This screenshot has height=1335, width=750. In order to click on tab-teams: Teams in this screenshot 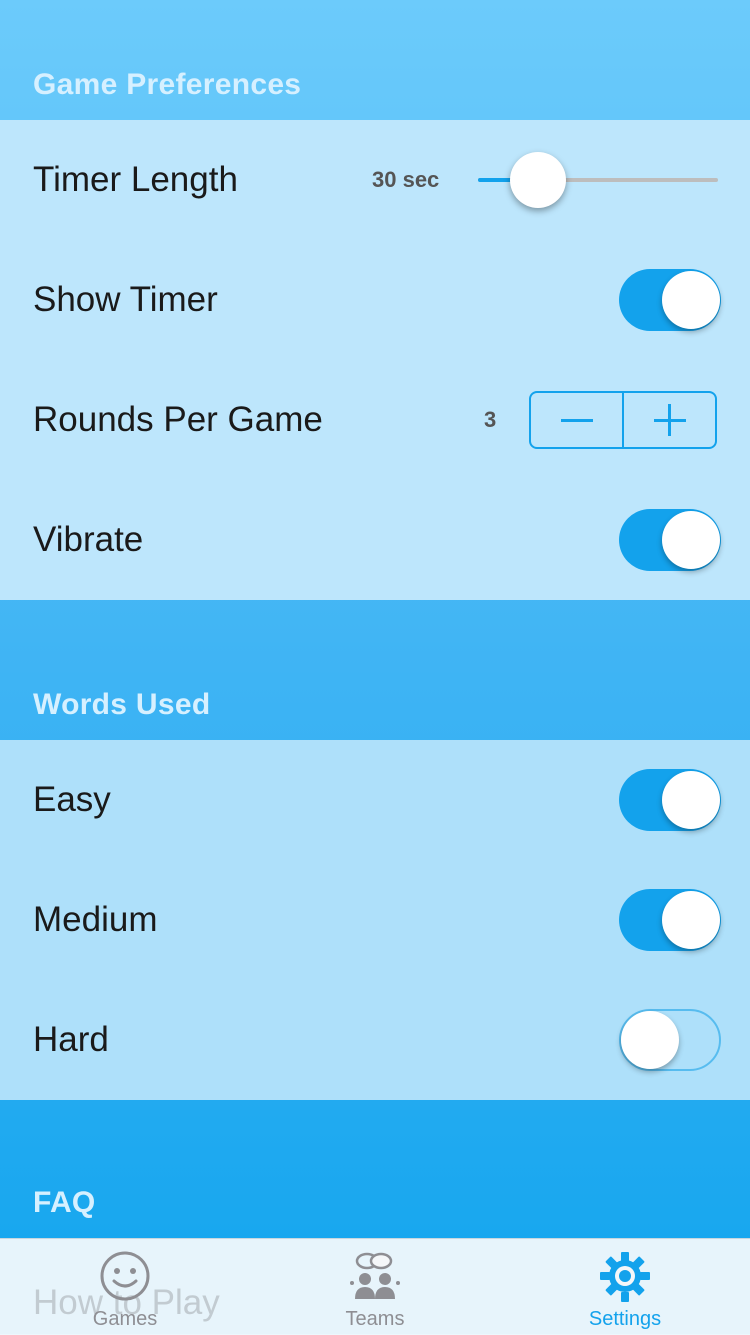, I will do `click(375, 1287)`.